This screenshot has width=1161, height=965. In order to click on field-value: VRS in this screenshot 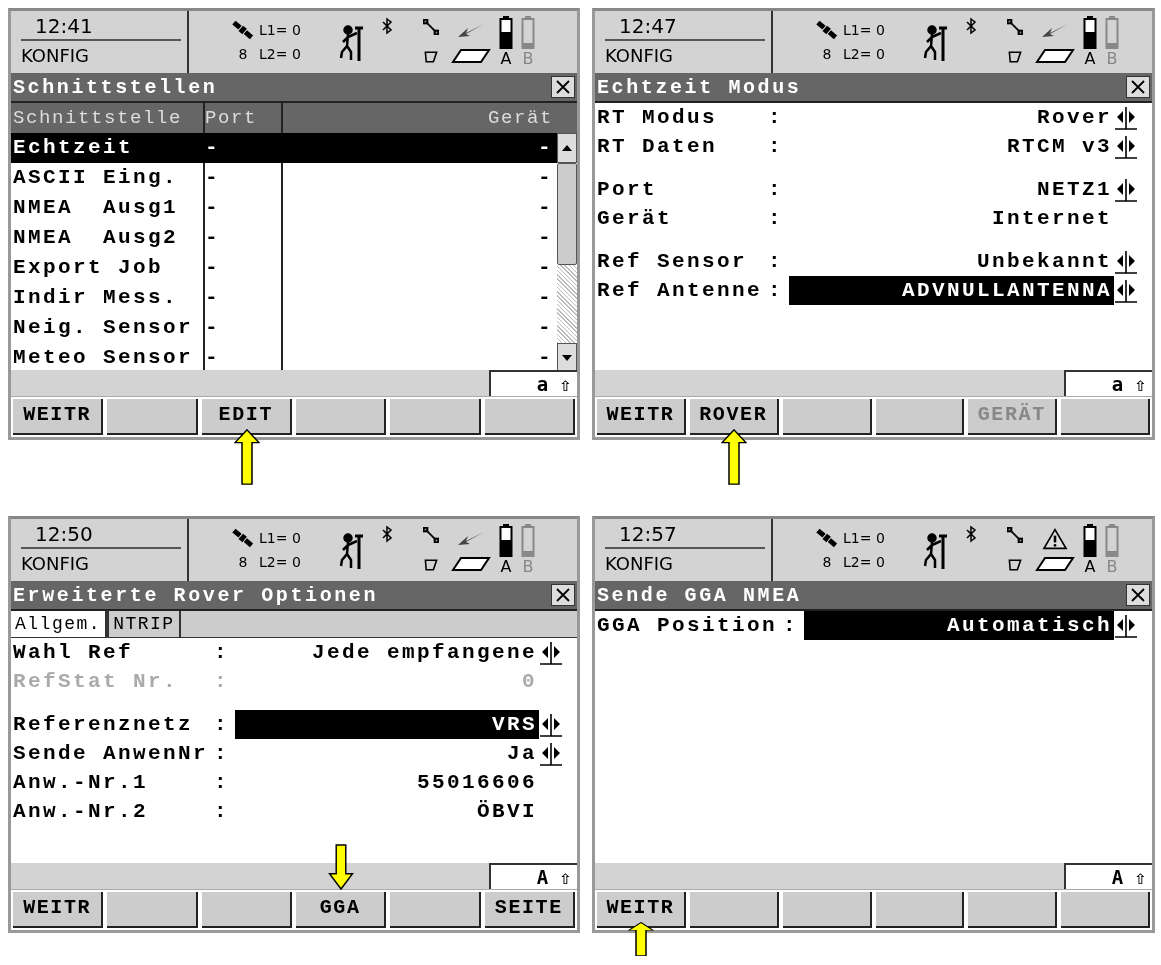, I will do `click(387, 724)`.